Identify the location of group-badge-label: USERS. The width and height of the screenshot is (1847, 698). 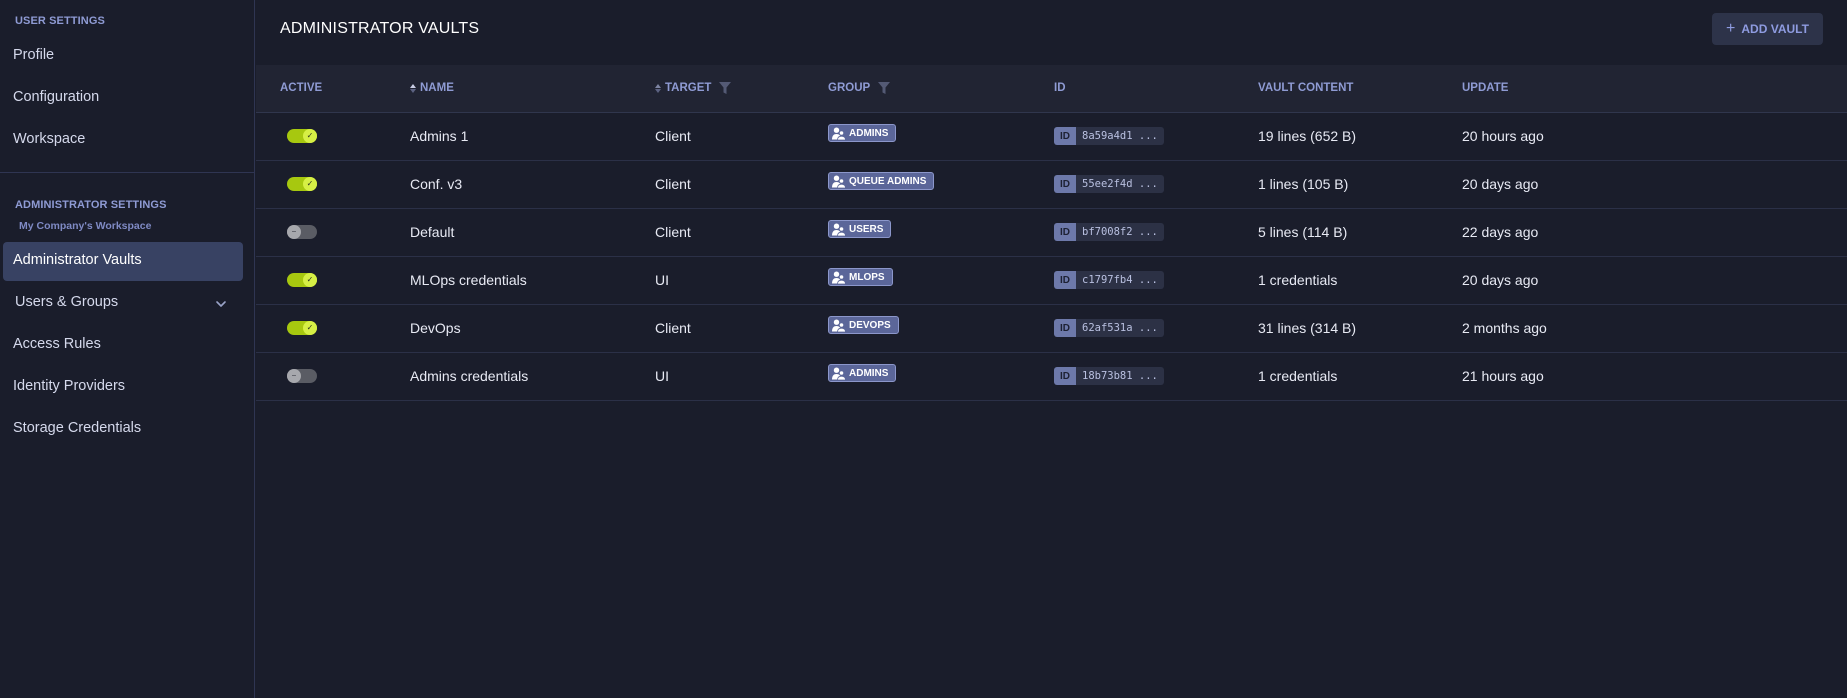
(866, 229).